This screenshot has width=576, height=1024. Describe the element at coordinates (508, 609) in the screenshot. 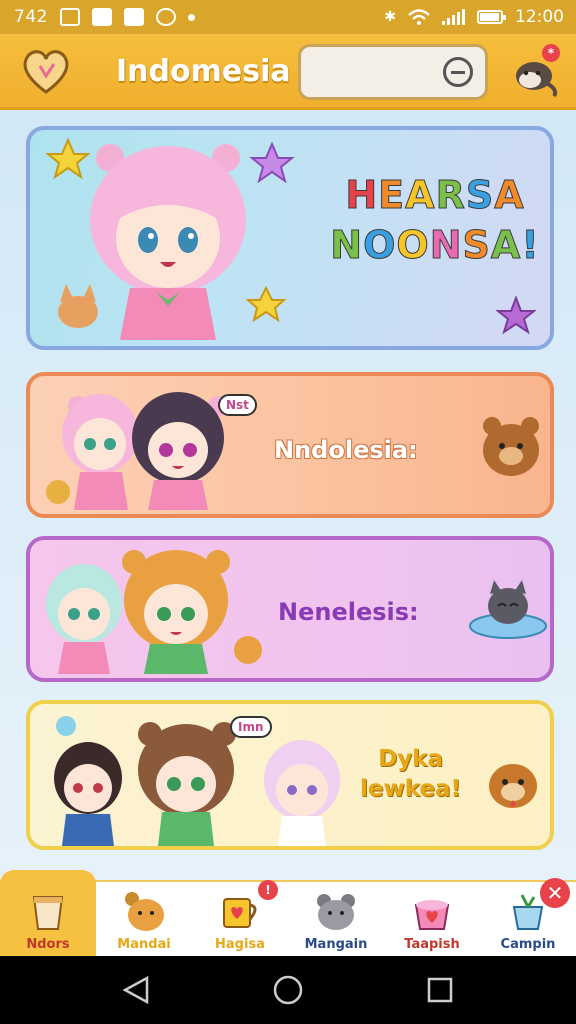

I see `cat-in-water-icon` at that location.